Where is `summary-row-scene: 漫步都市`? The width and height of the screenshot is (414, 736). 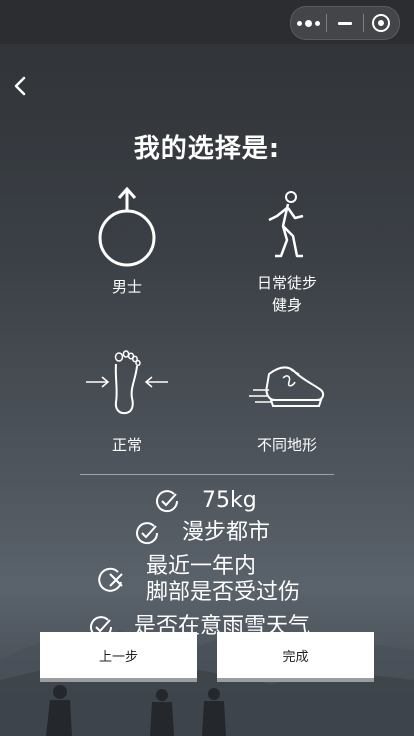
summary-row-scene: 漫步都市 is located at coordinates (202, 533).